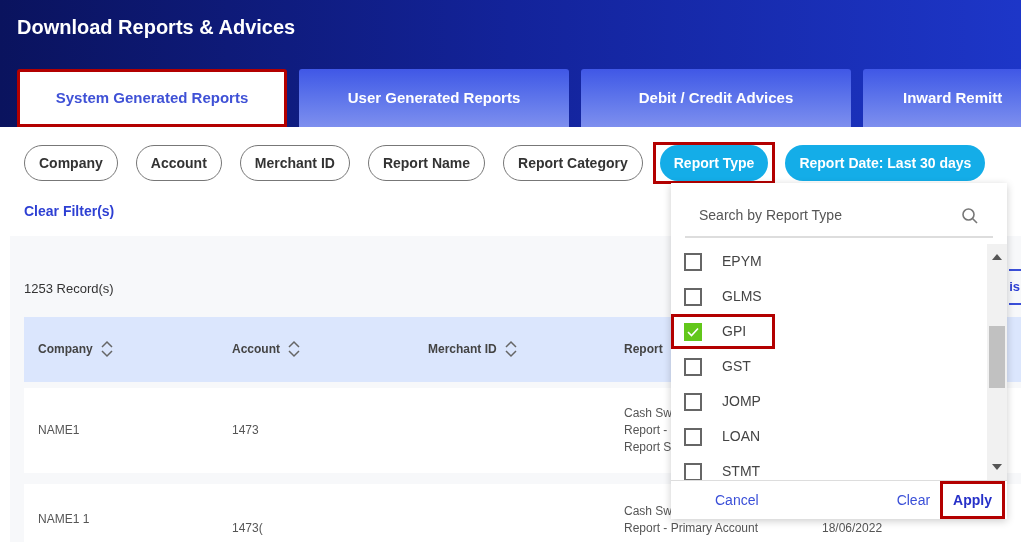 This screenshot has width=1021, height=542. What do you see at coordinates (1015, 287) in the screenshot?
I see `tab: is` at bounding box center [1015, 287].